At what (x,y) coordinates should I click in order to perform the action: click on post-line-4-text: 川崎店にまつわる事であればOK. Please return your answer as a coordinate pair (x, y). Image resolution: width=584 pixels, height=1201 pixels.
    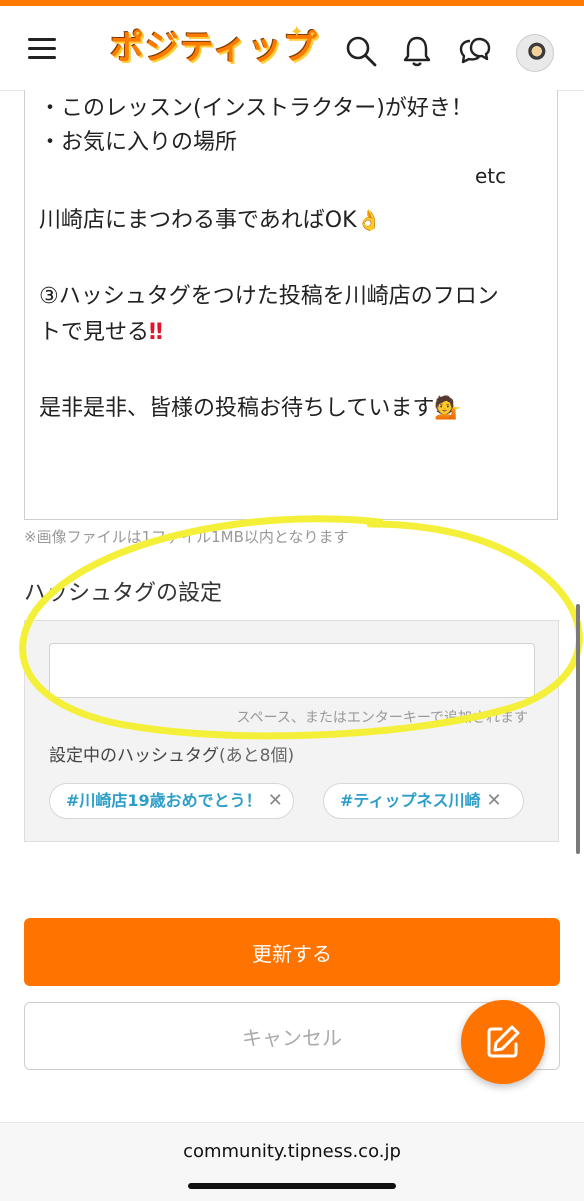
    Looking at the image, I should click on (198, 220).